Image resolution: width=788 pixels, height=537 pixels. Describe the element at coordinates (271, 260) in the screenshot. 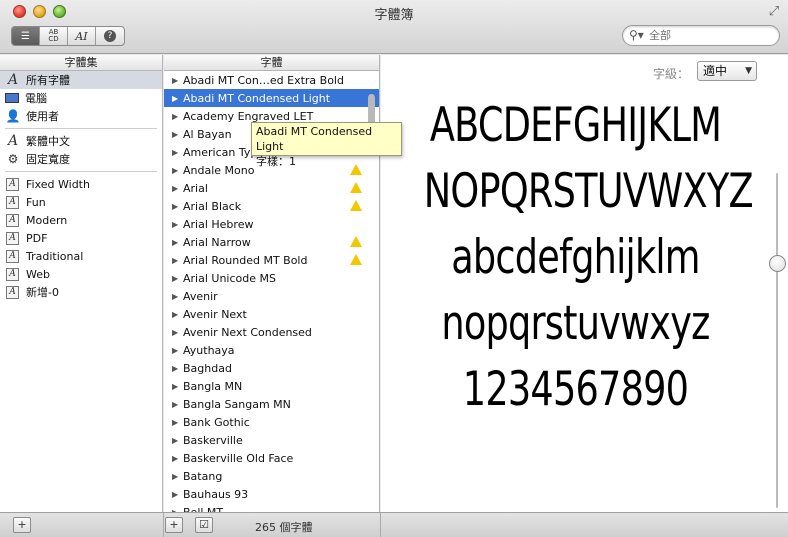

I see `font-list-item: ▶ Arial Rounded MT Bold` at that location.